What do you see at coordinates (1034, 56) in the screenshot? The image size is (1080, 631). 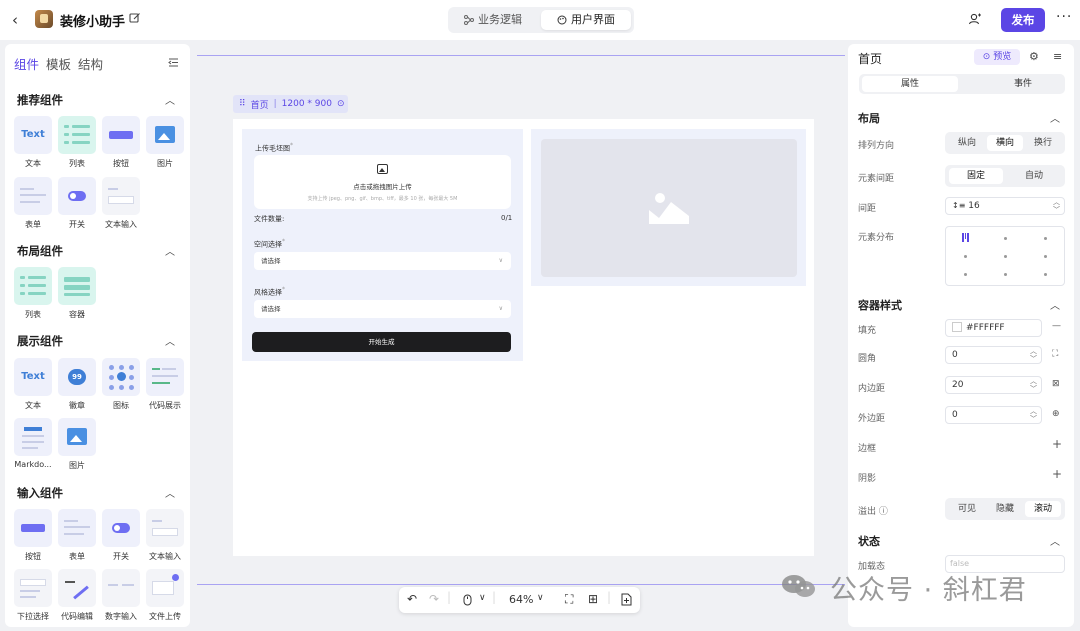 I see `settings-icon: ⚙` at bounding box center [1034, 56].